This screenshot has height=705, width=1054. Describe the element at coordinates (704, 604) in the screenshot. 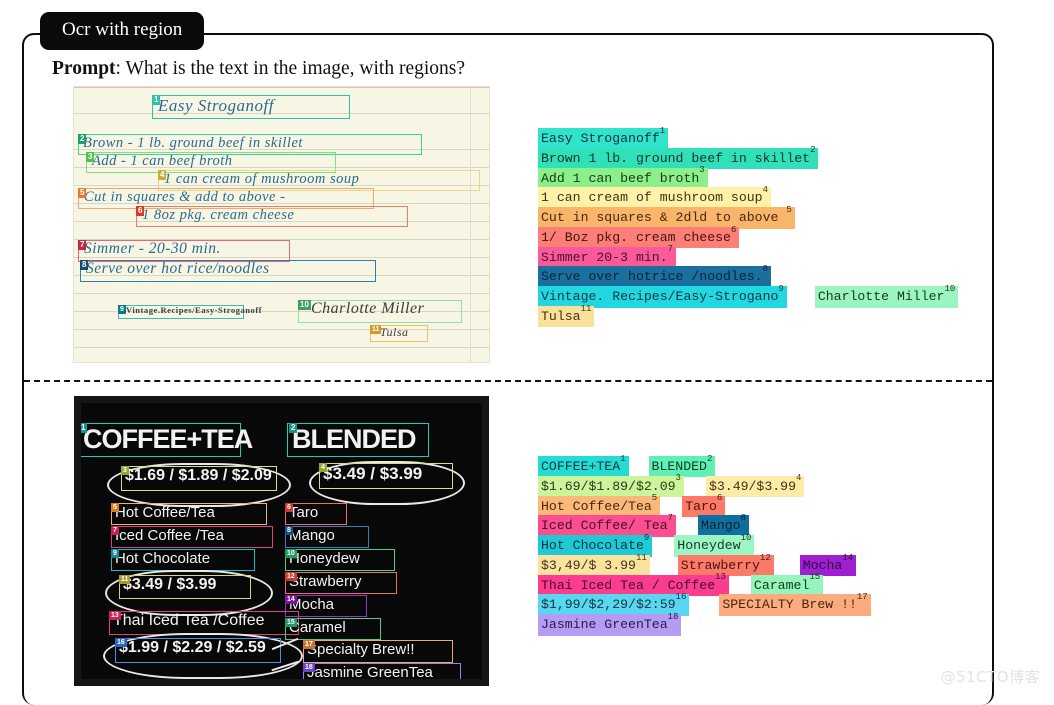

I see `ocr-row: $1,99/$2,29/$2:5916 SPECIALTY Brew !!17` at that location.